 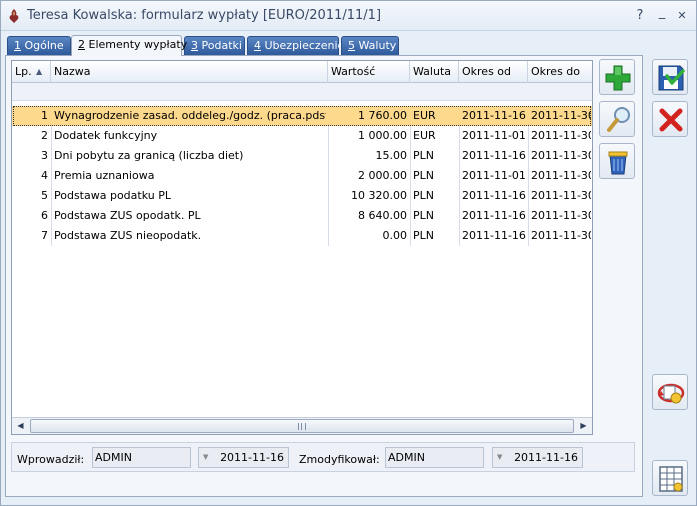 I want to click on help-button: ?, so click(x=640, y=16).